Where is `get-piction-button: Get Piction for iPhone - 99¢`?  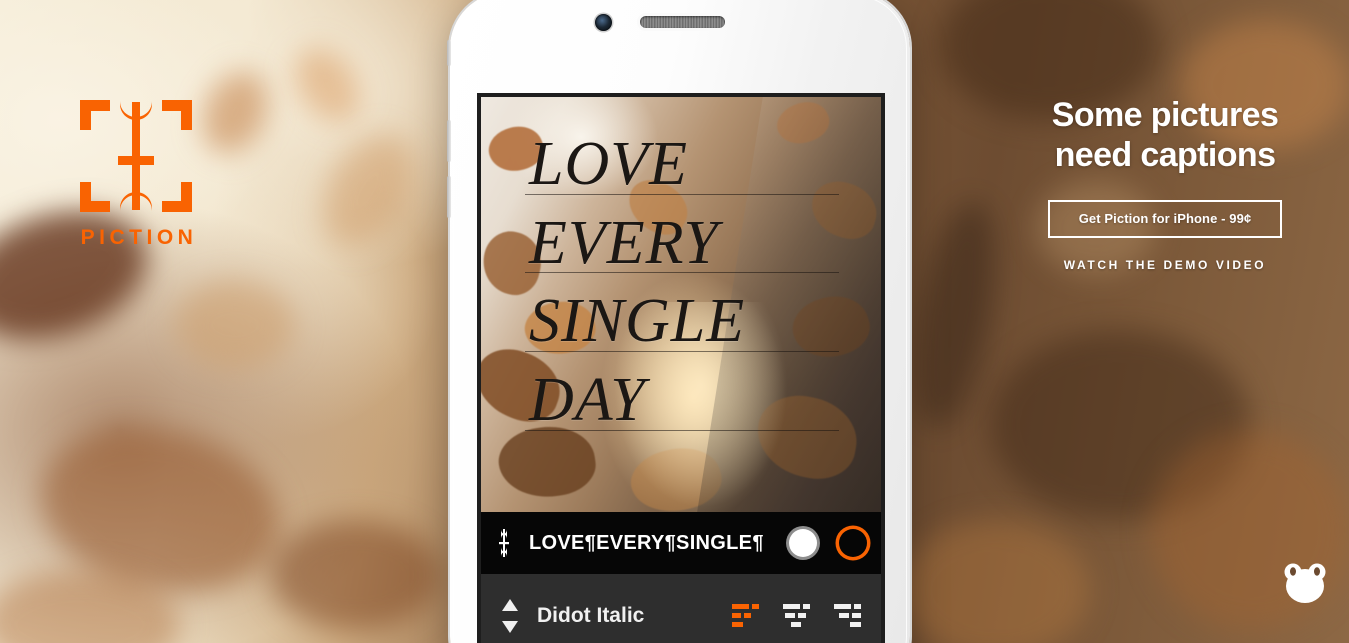
get-piction-button: Get Piction for iPhone - 99¢ is located at coordinates (1165, 218).